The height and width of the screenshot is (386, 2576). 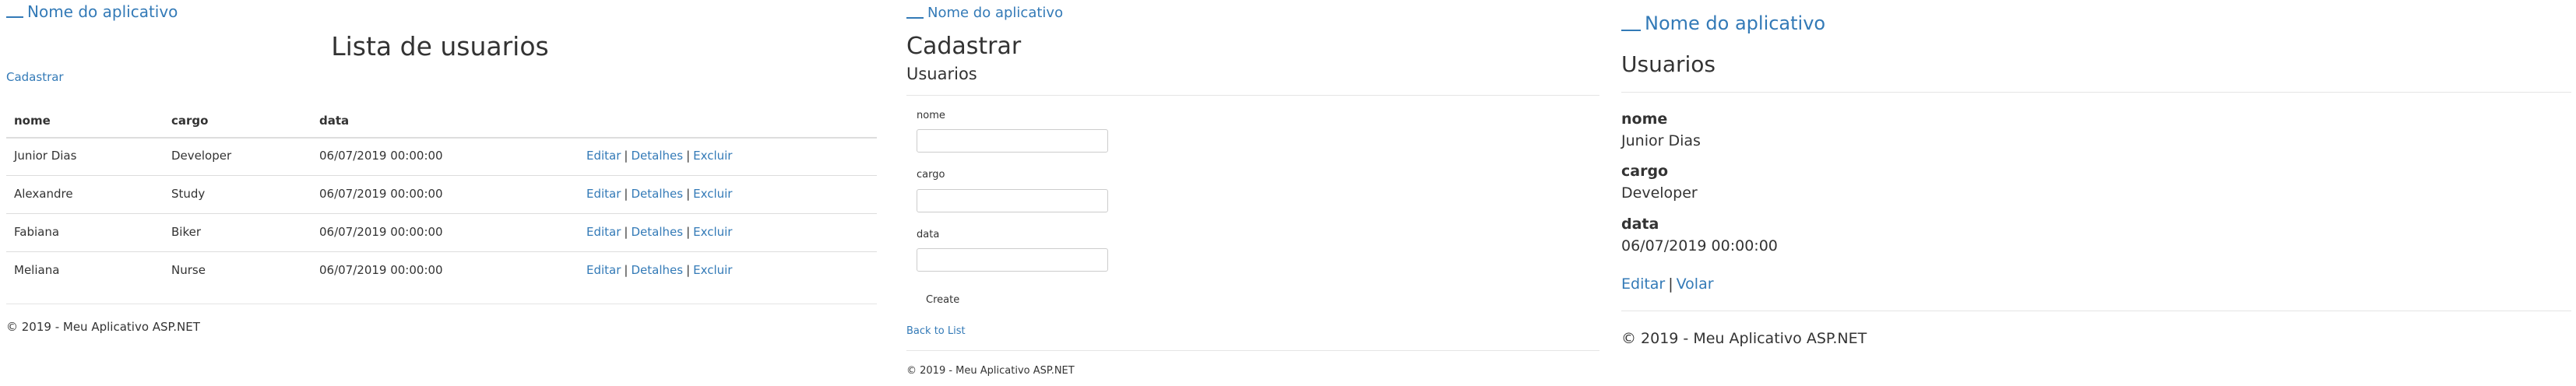 What do you see at coordinates (1661, 140) in the screenshot?
I see `detail-value-nome: Junior Dias` at bounding box center [1661, 140].